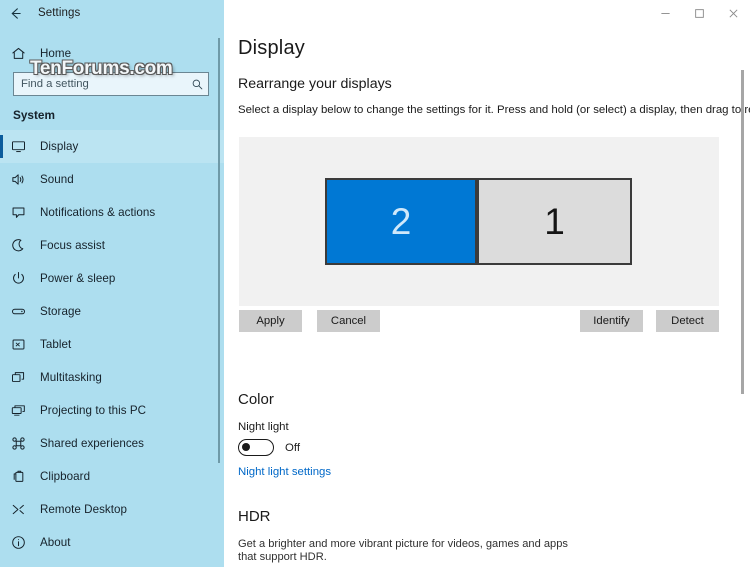 The image size is (750, 567). What do you see at coordinates (22, 245) in the screenshot?
I see `moon-icon` at bounding box center [22, 245].